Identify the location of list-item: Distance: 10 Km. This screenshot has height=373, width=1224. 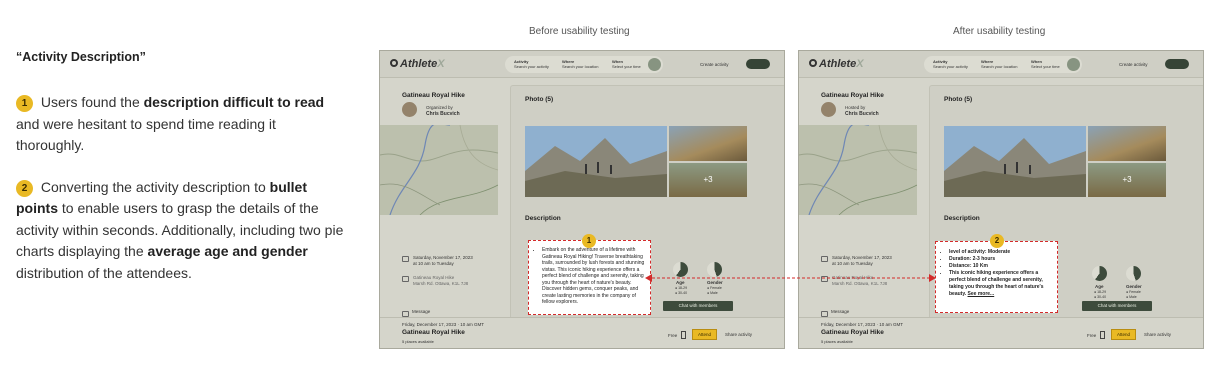
(1001, 266).